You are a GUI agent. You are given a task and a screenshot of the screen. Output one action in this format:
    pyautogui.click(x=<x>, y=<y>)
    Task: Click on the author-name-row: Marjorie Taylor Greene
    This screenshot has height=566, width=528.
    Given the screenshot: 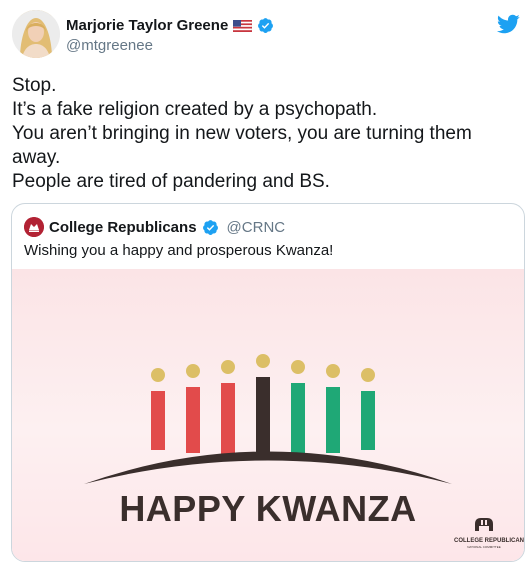 What is the action you would take?
    pyautogui.click(x=170, y=25)
    